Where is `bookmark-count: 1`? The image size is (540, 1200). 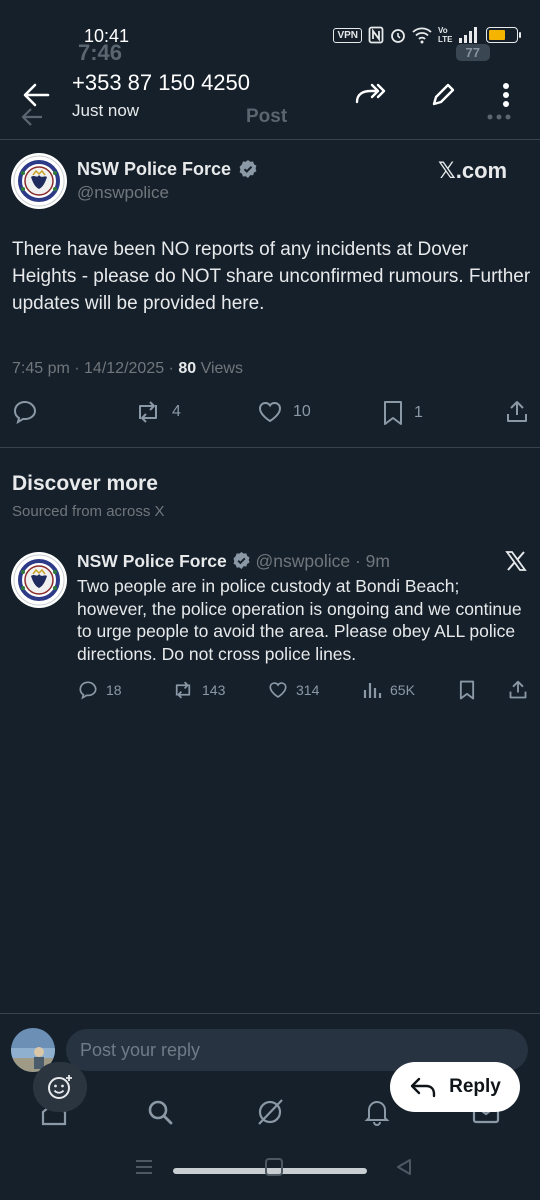 bookmark-count: 1 is located at coordinates (418, 412).